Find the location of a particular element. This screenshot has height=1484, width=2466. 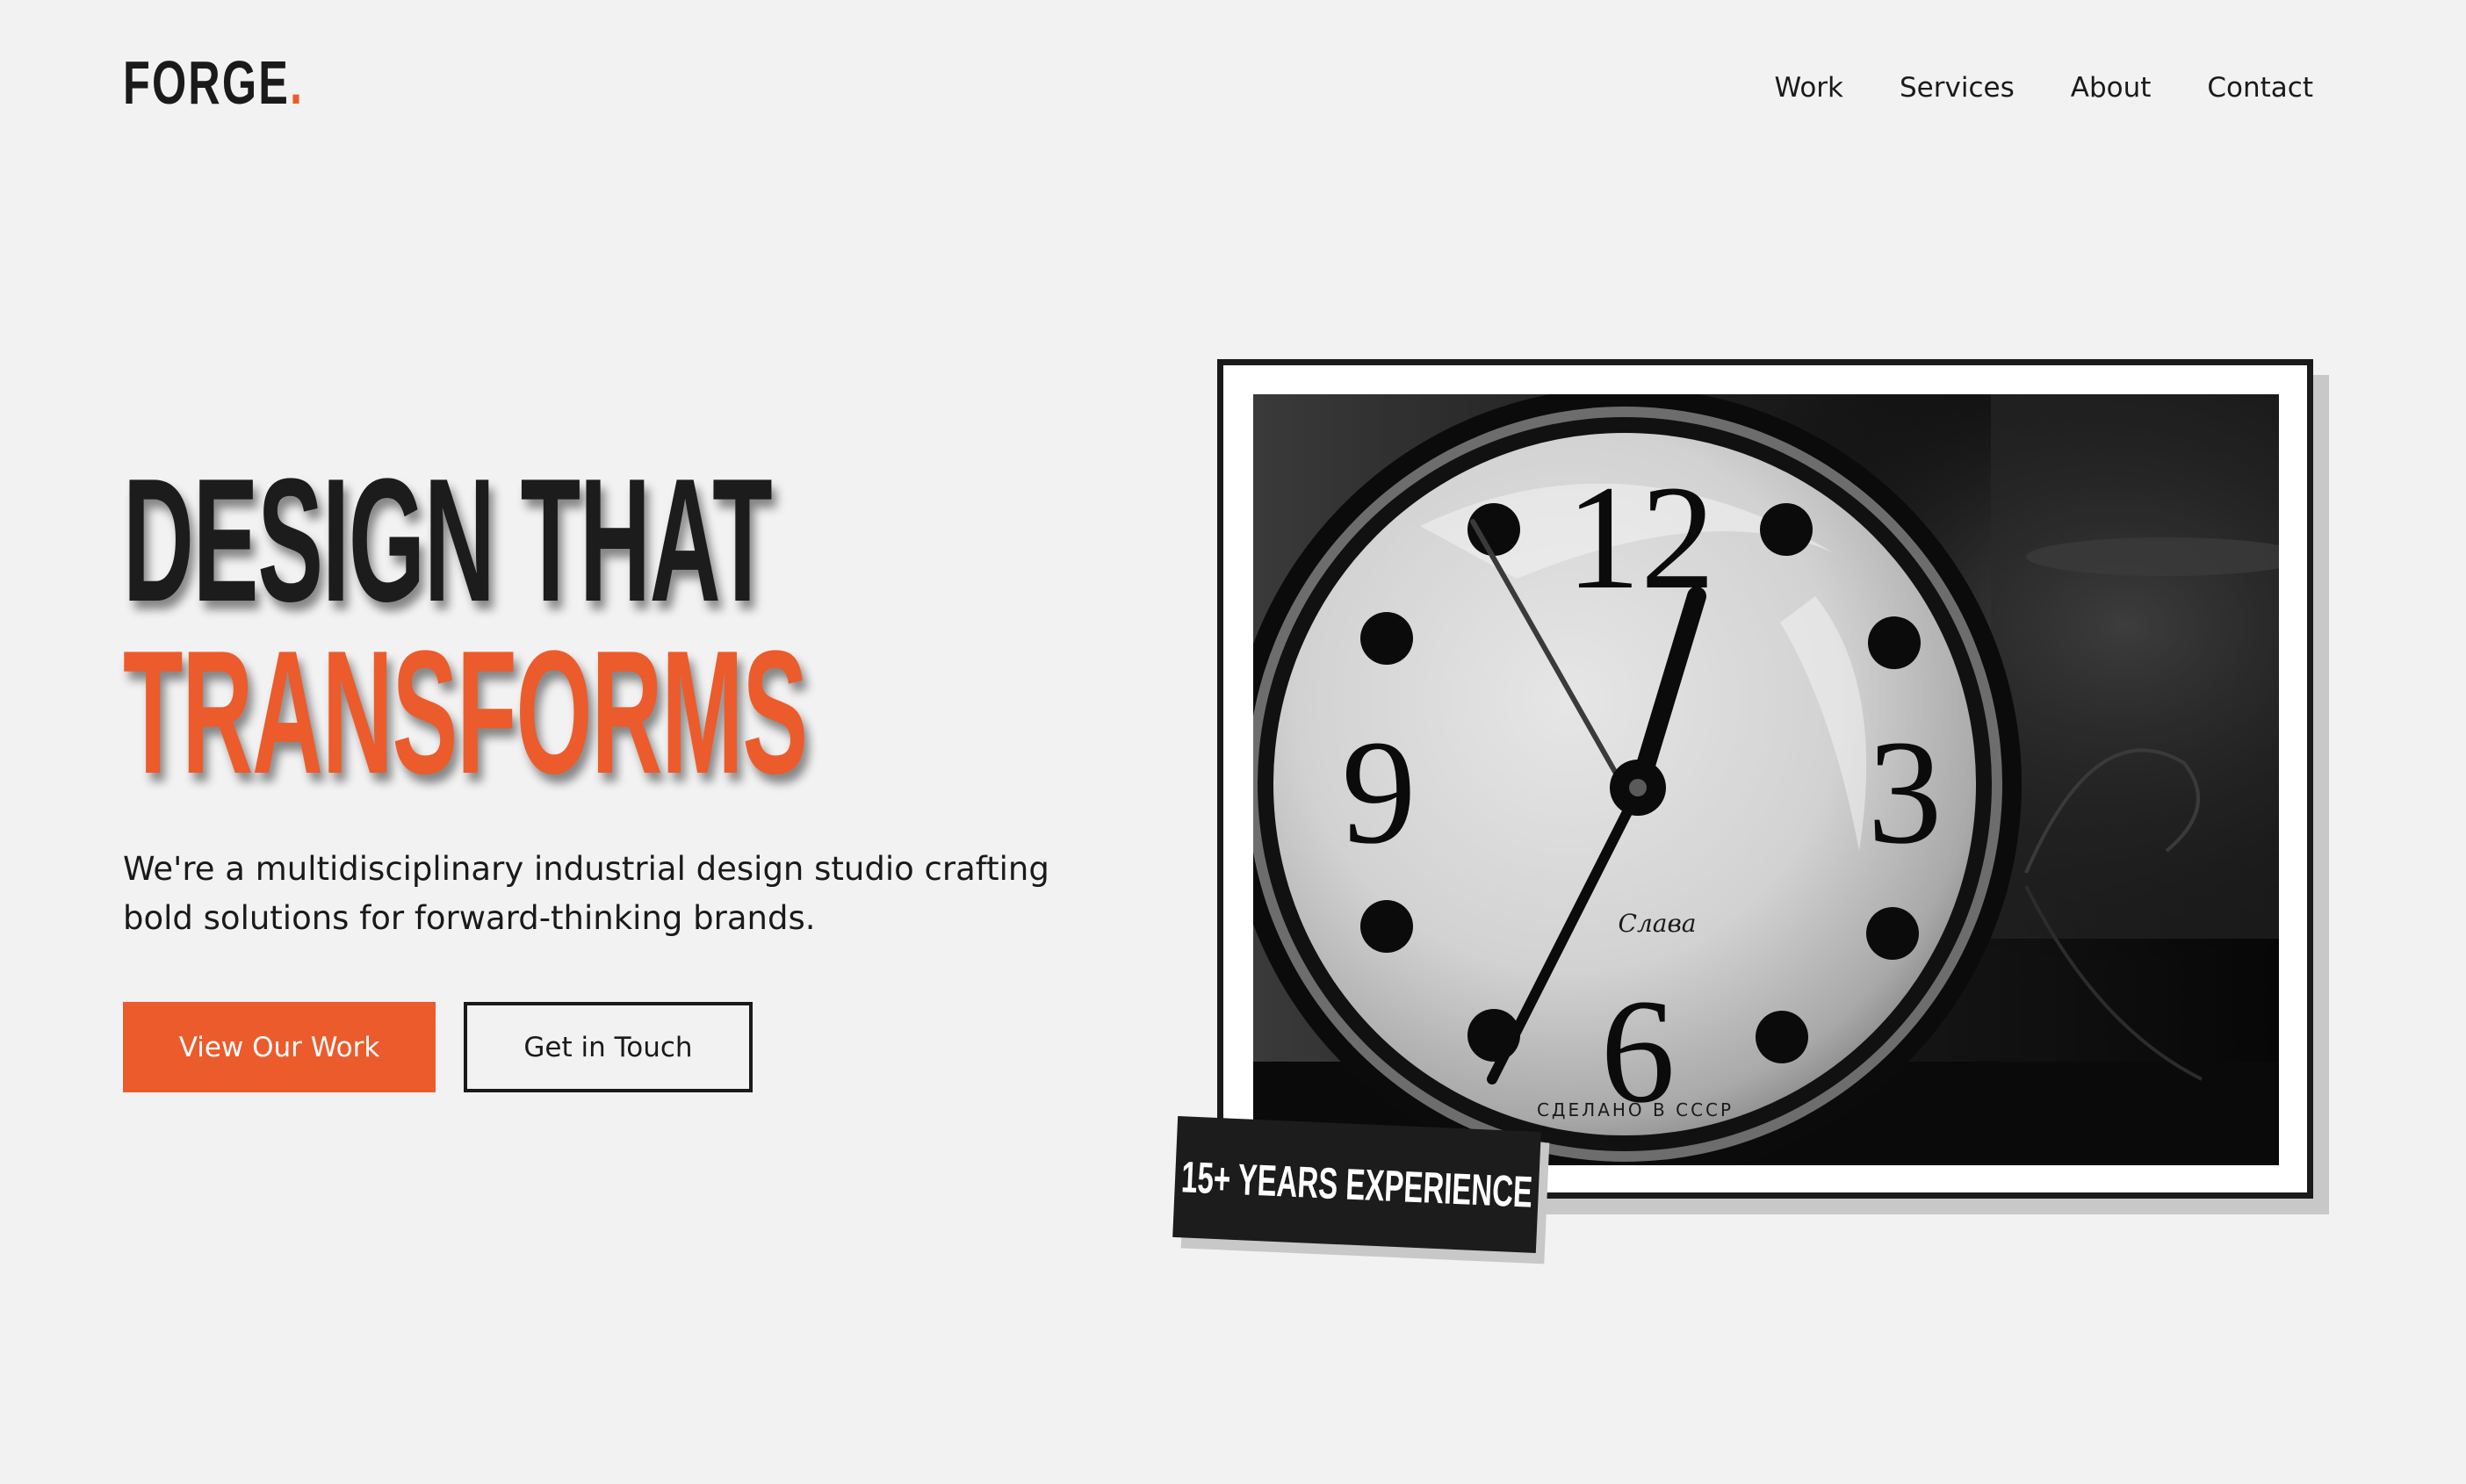

get-in-touch-button: Get in Touch is located at coordinates (608, 1047).